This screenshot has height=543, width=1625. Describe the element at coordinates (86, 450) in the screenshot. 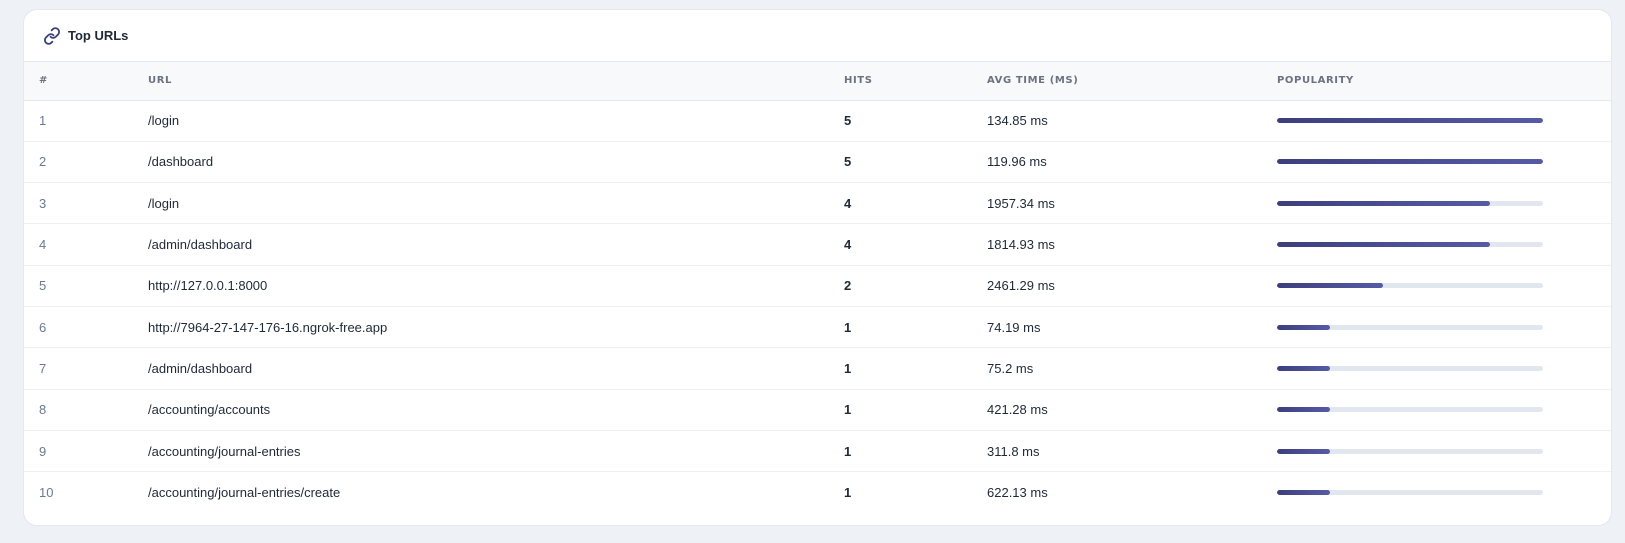

I see `row-rank: 9` at that location.